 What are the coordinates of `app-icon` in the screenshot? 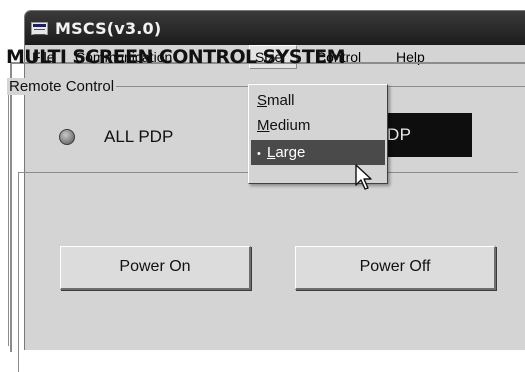 It's located at (39, 28).